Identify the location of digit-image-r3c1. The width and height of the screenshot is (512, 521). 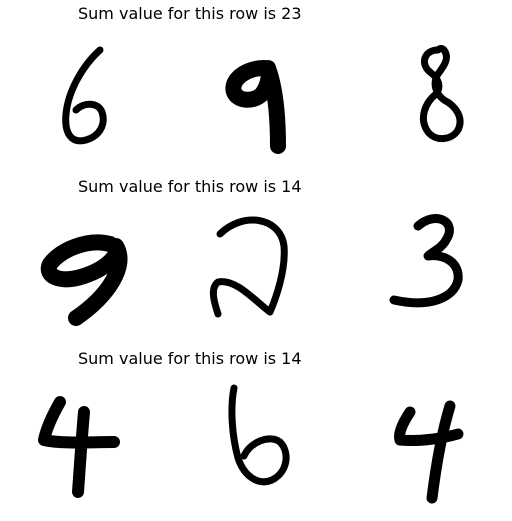
(108, 442).